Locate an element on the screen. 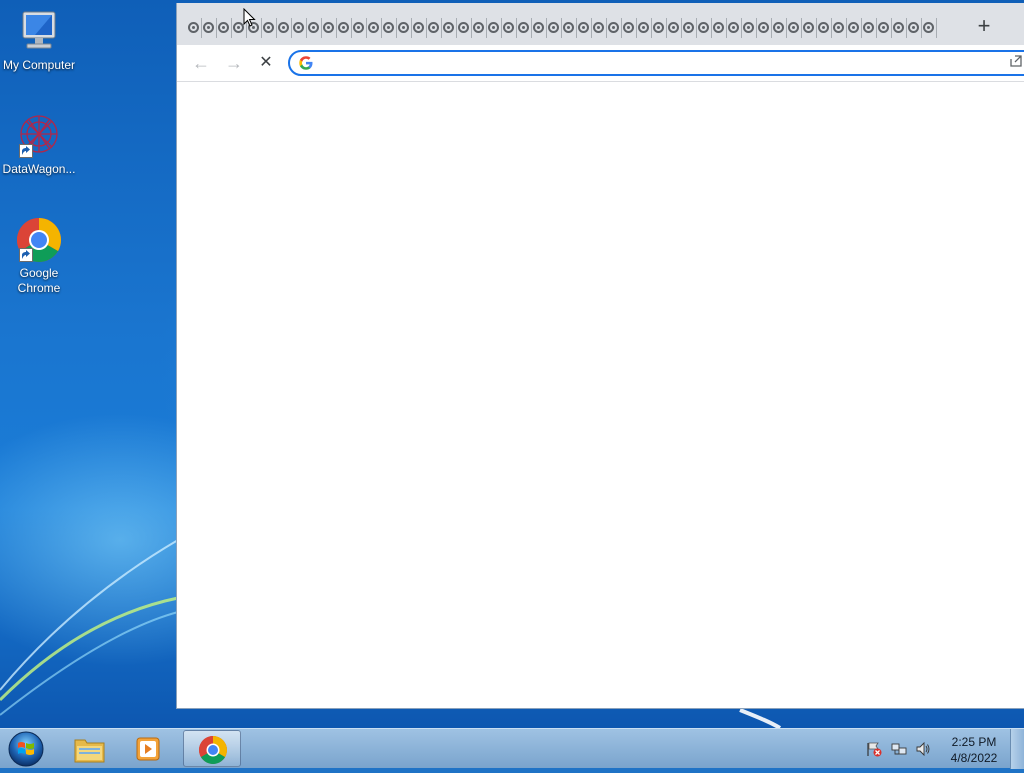 This screenshot has width=1024, height=773. taskbar-media-player is located at coordinates (149, 748).